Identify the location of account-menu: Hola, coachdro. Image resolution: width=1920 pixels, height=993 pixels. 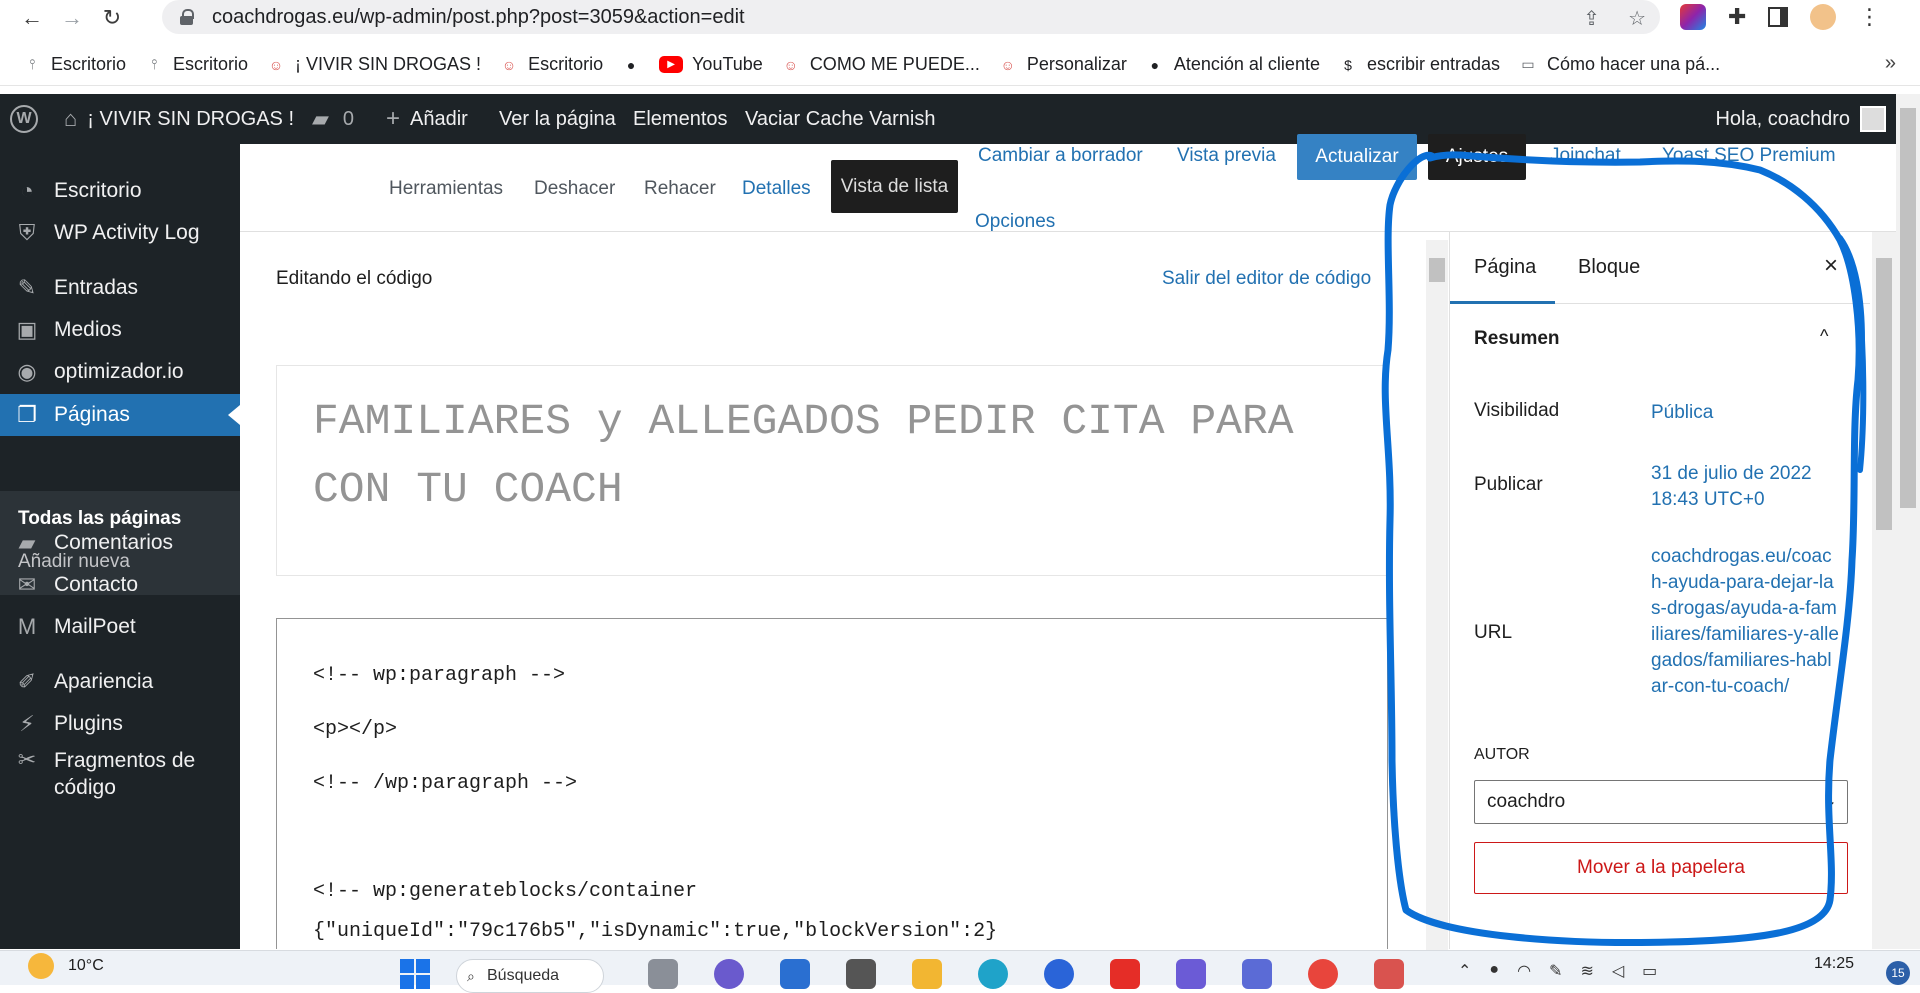
(1800, 119).